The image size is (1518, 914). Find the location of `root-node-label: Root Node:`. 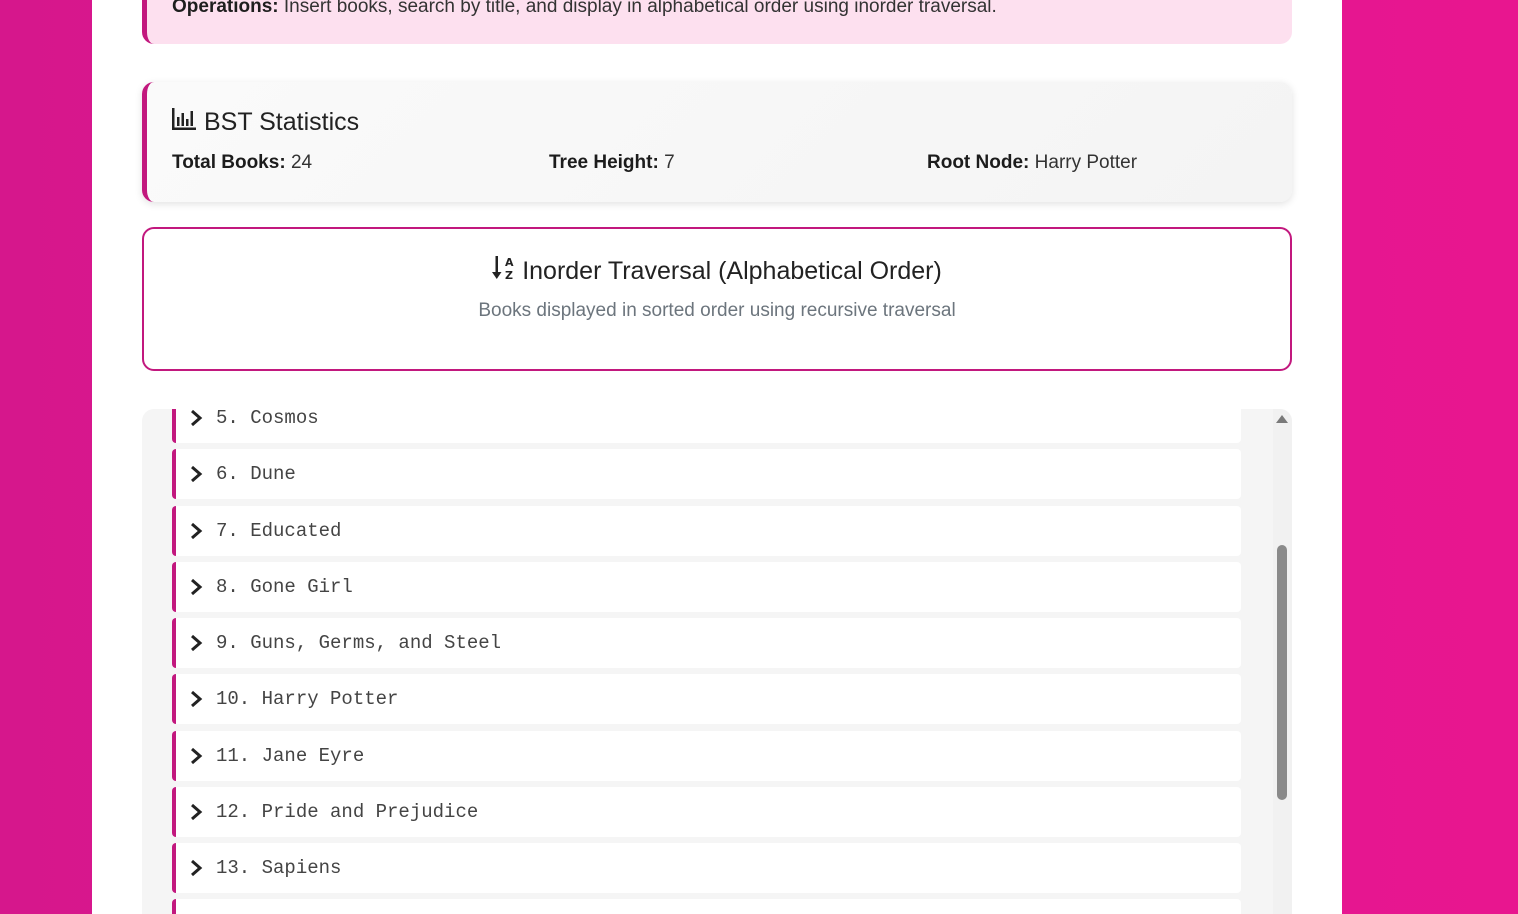

root-node-label: Root Node: is located at coordinates (978, 162).